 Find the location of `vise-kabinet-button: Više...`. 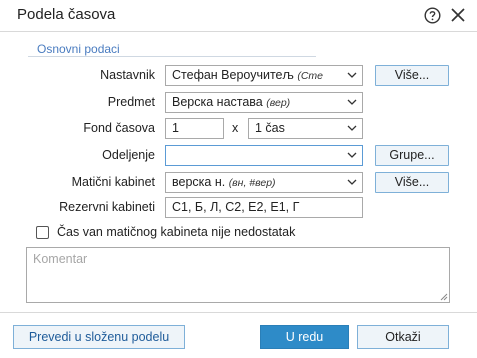

vise-kabinet-button: Više... is located at coordinates (412, 182).